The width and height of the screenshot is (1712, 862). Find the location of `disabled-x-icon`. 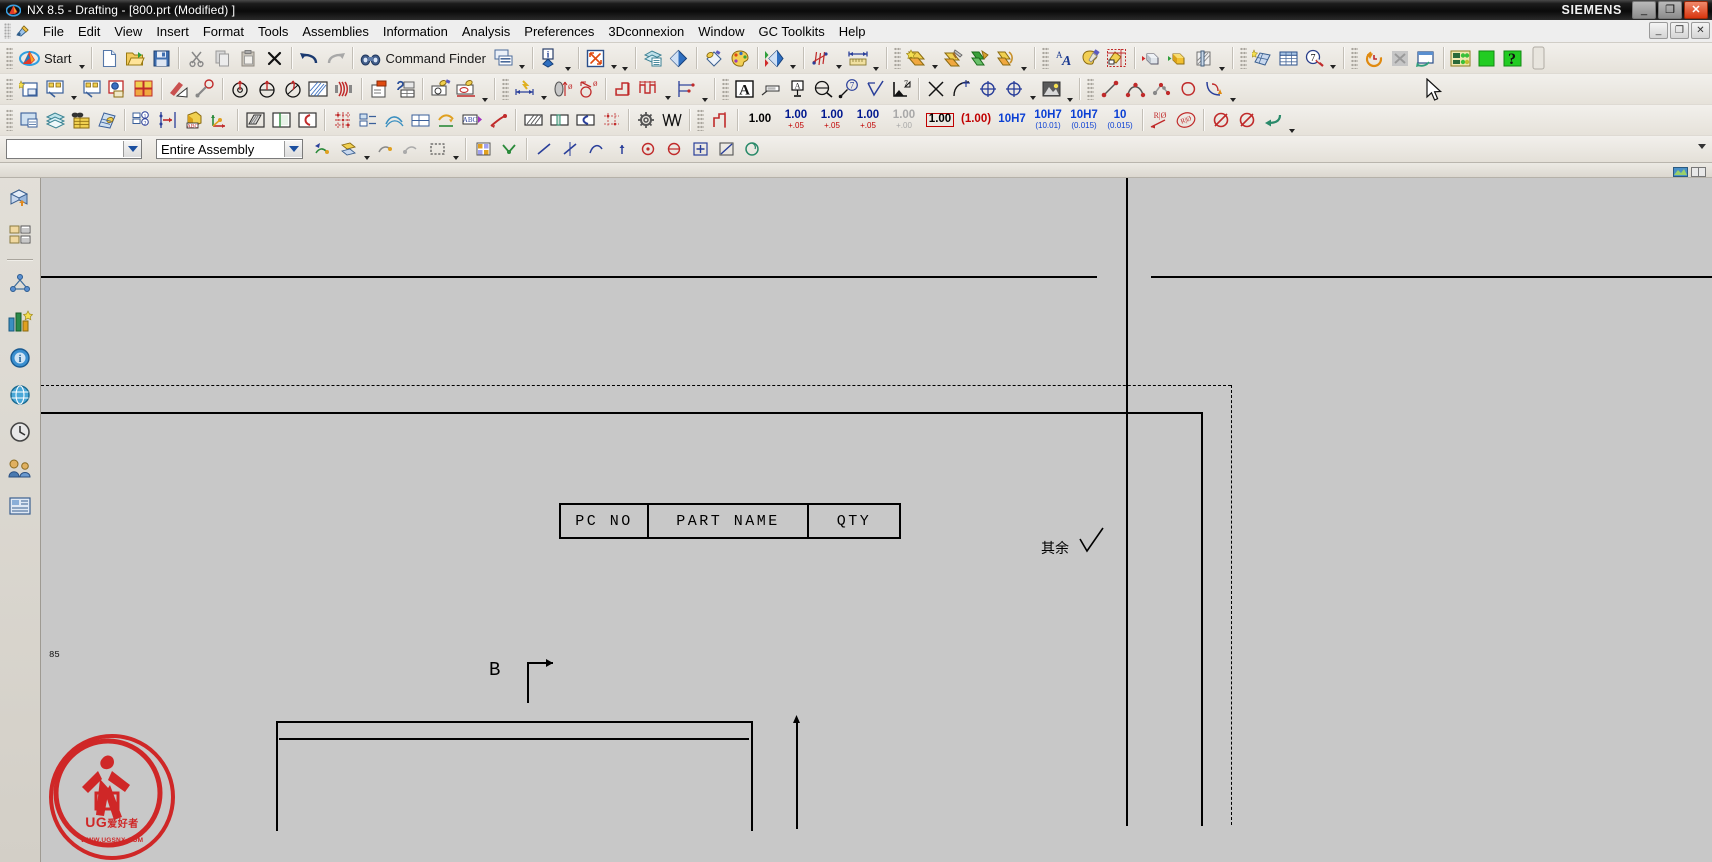

disabled-x-icon is located at coordinates (1400, 58).